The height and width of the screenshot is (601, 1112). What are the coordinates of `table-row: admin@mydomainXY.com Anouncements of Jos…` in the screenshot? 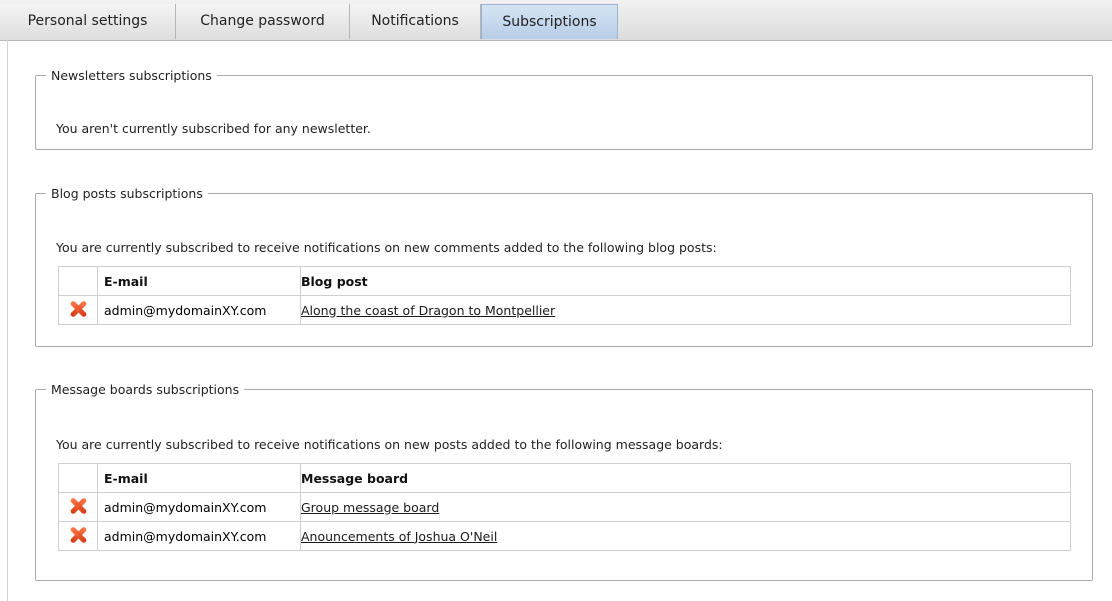 It's located at (564, 536).